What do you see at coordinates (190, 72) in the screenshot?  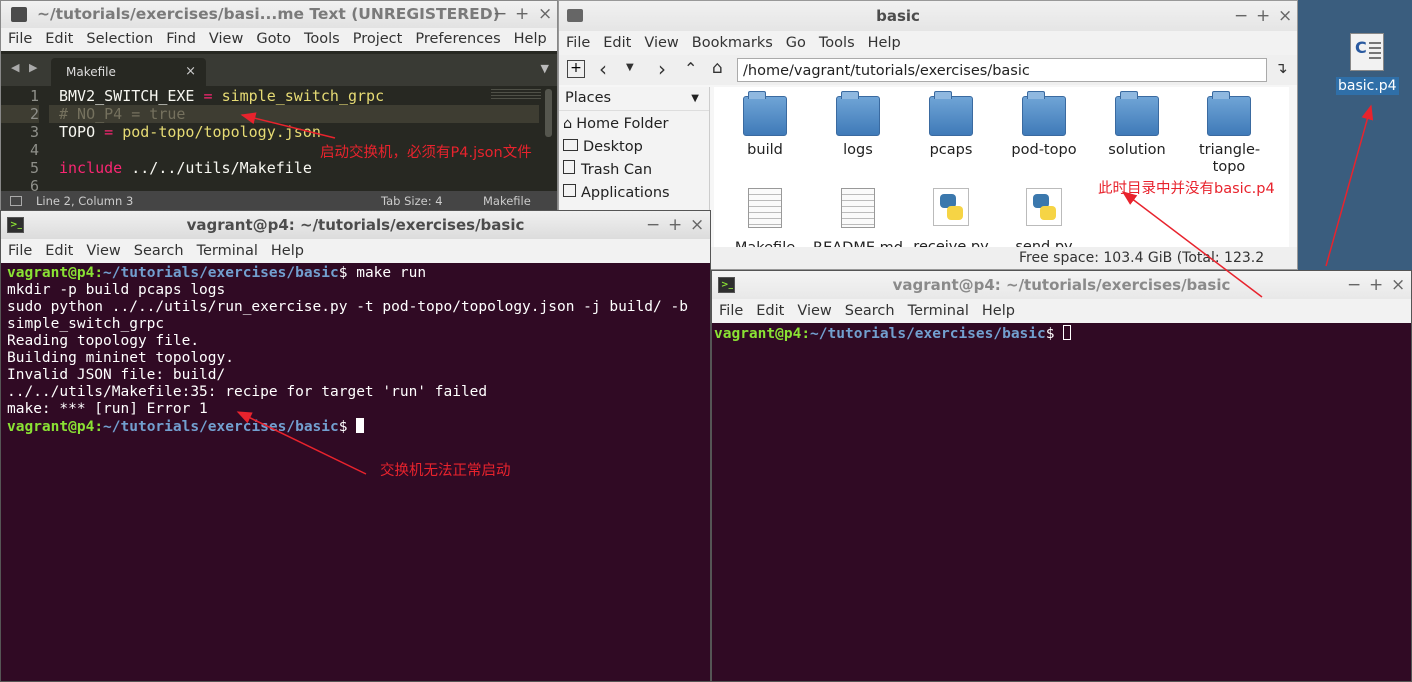 I see `tab-close-icon: ×` at bounding box center [190, 72].